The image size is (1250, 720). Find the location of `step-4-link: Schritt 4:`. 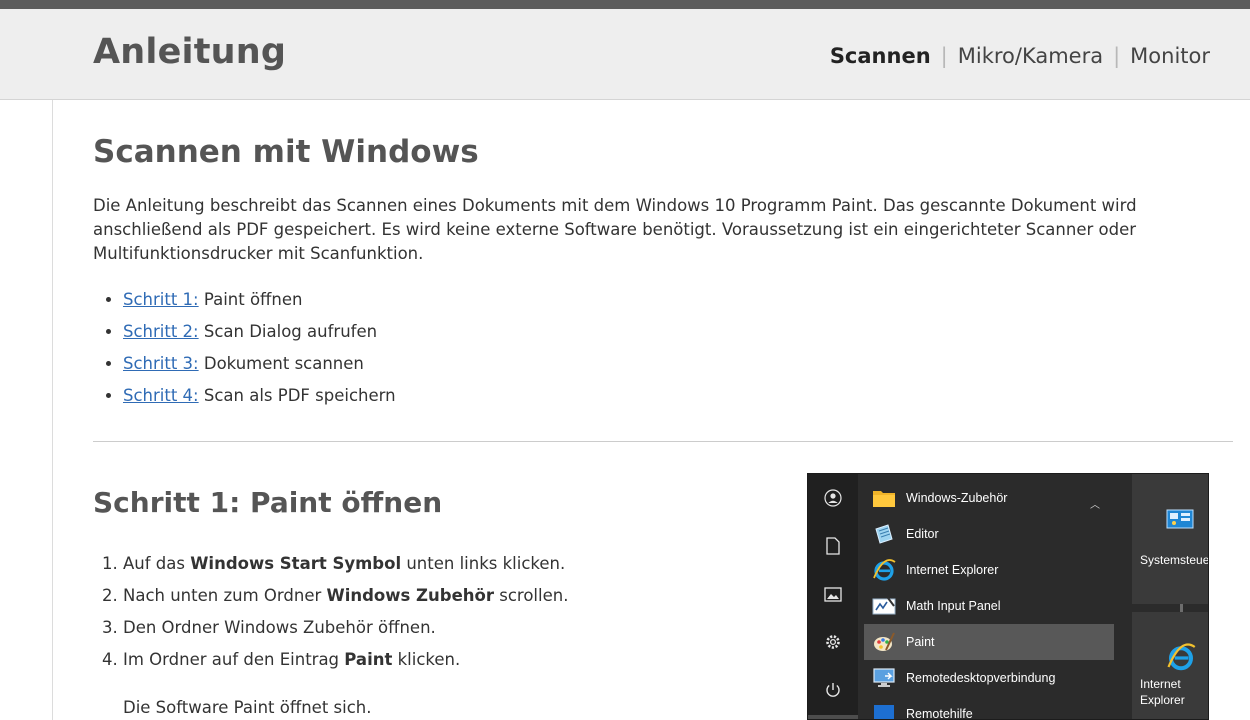

step-4-link: Schritt 4: is located at coordinates (161, 395).